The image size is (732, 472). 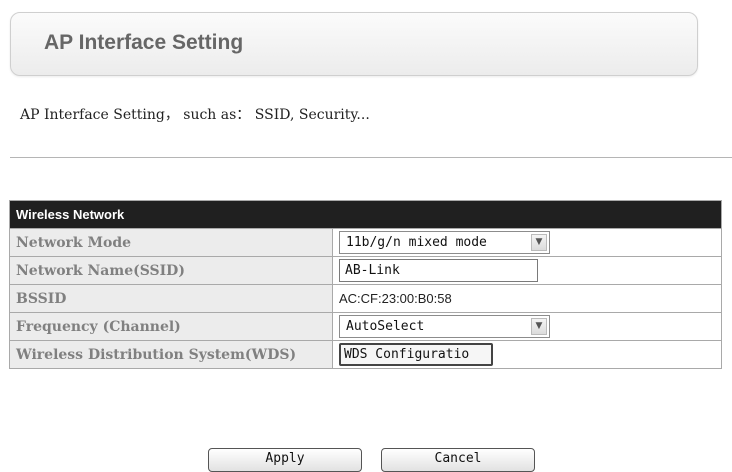 What do you see at coordinates (416, 354) in the screenshot?
I see `wds-configuration-button: WDS Configuratio` at bounding box center [416, 354].